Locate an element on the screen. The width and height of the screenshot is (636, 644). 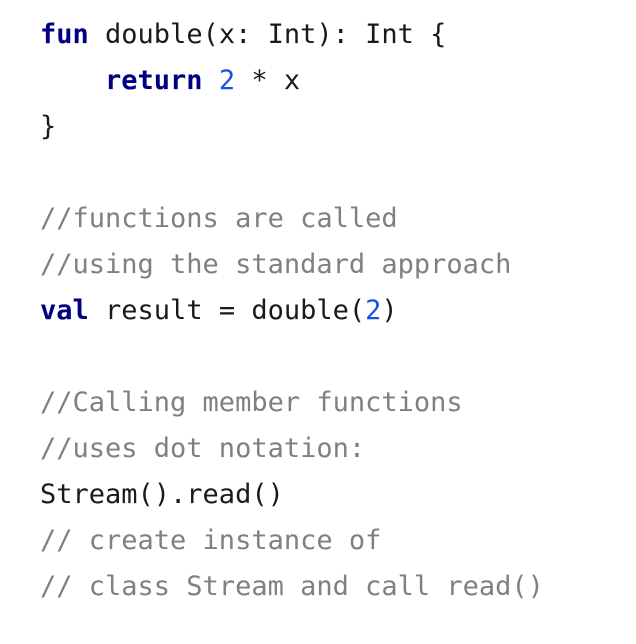
code-line-6: //using the standard approach is located at coordinates (292, 265).